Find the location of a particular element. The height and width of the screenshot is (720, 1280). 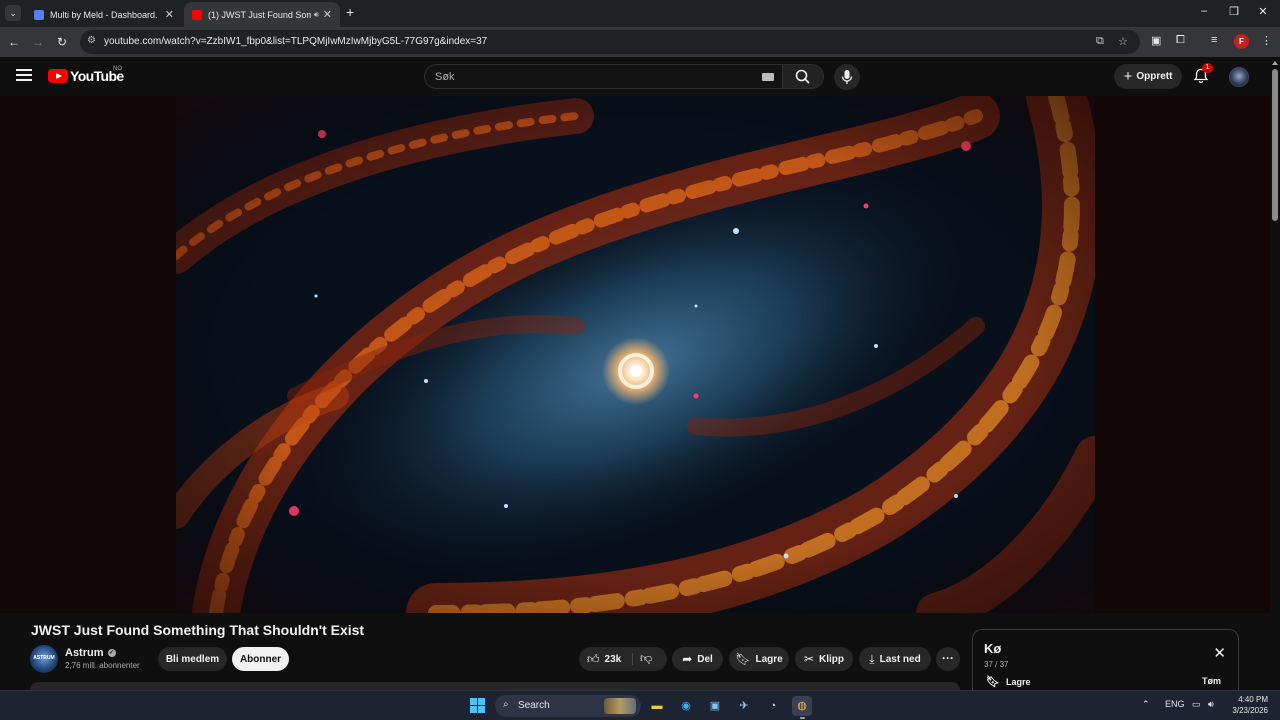

like-divider is located at coordinates (632, 659).